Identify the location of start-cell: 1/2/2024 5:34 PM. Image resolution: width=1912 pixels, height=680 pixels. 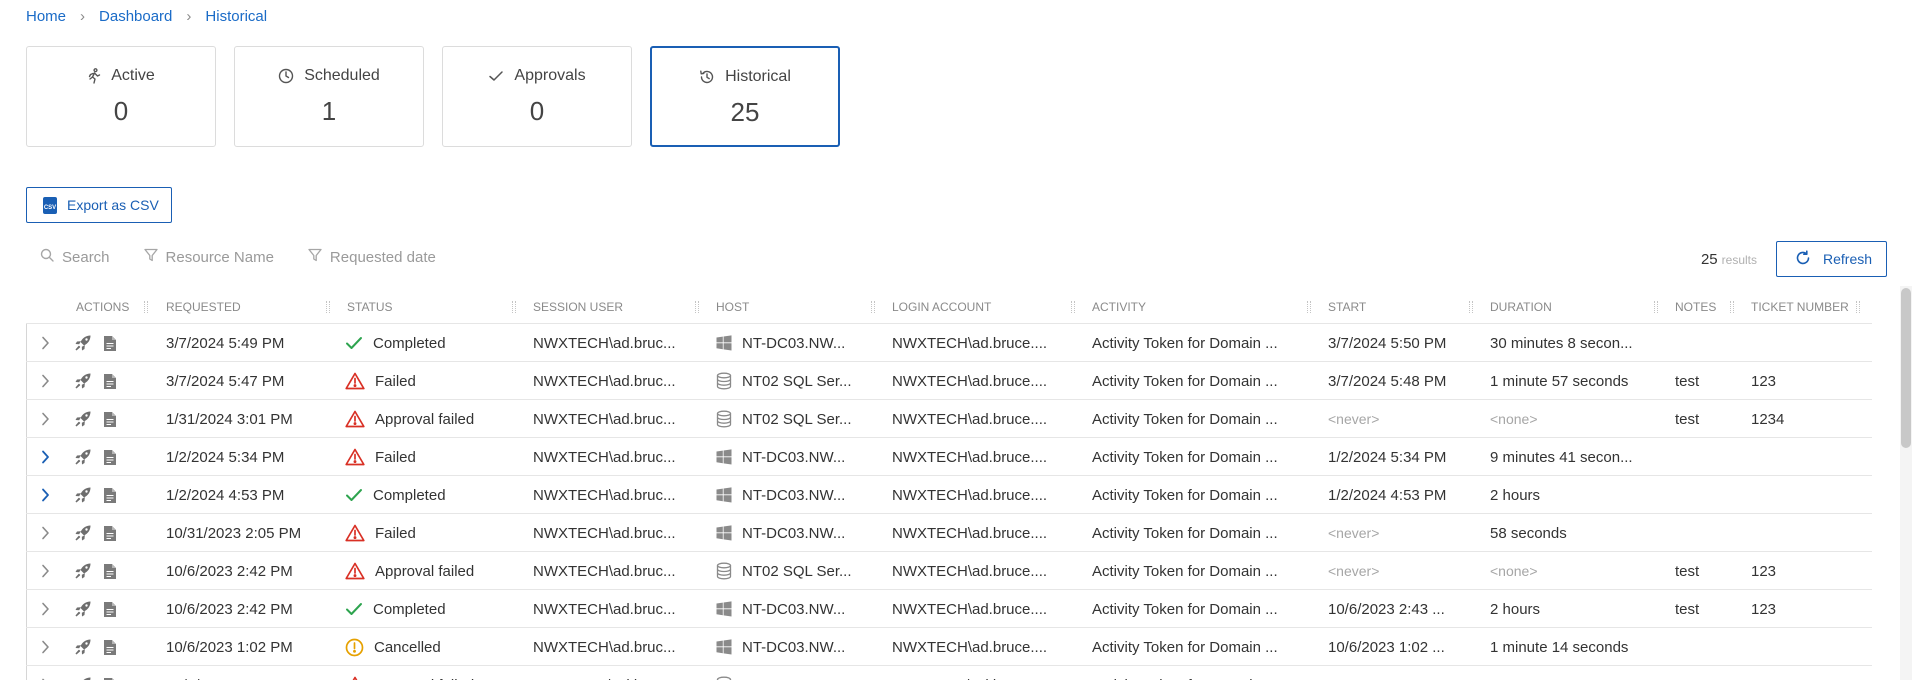
(1387, 457).